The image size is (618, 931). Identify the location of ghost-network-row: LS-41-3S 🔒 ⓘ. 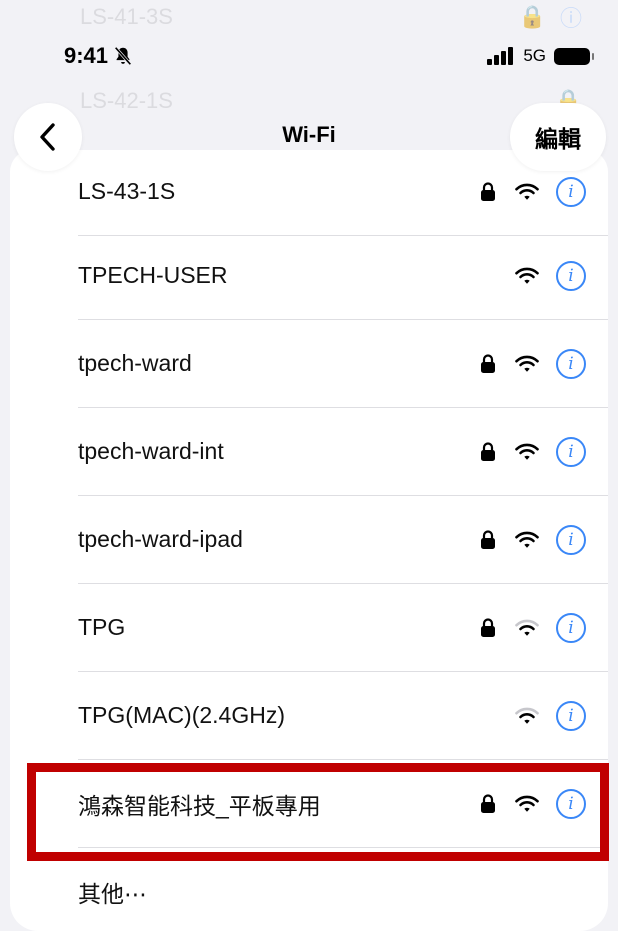
(331, 17).